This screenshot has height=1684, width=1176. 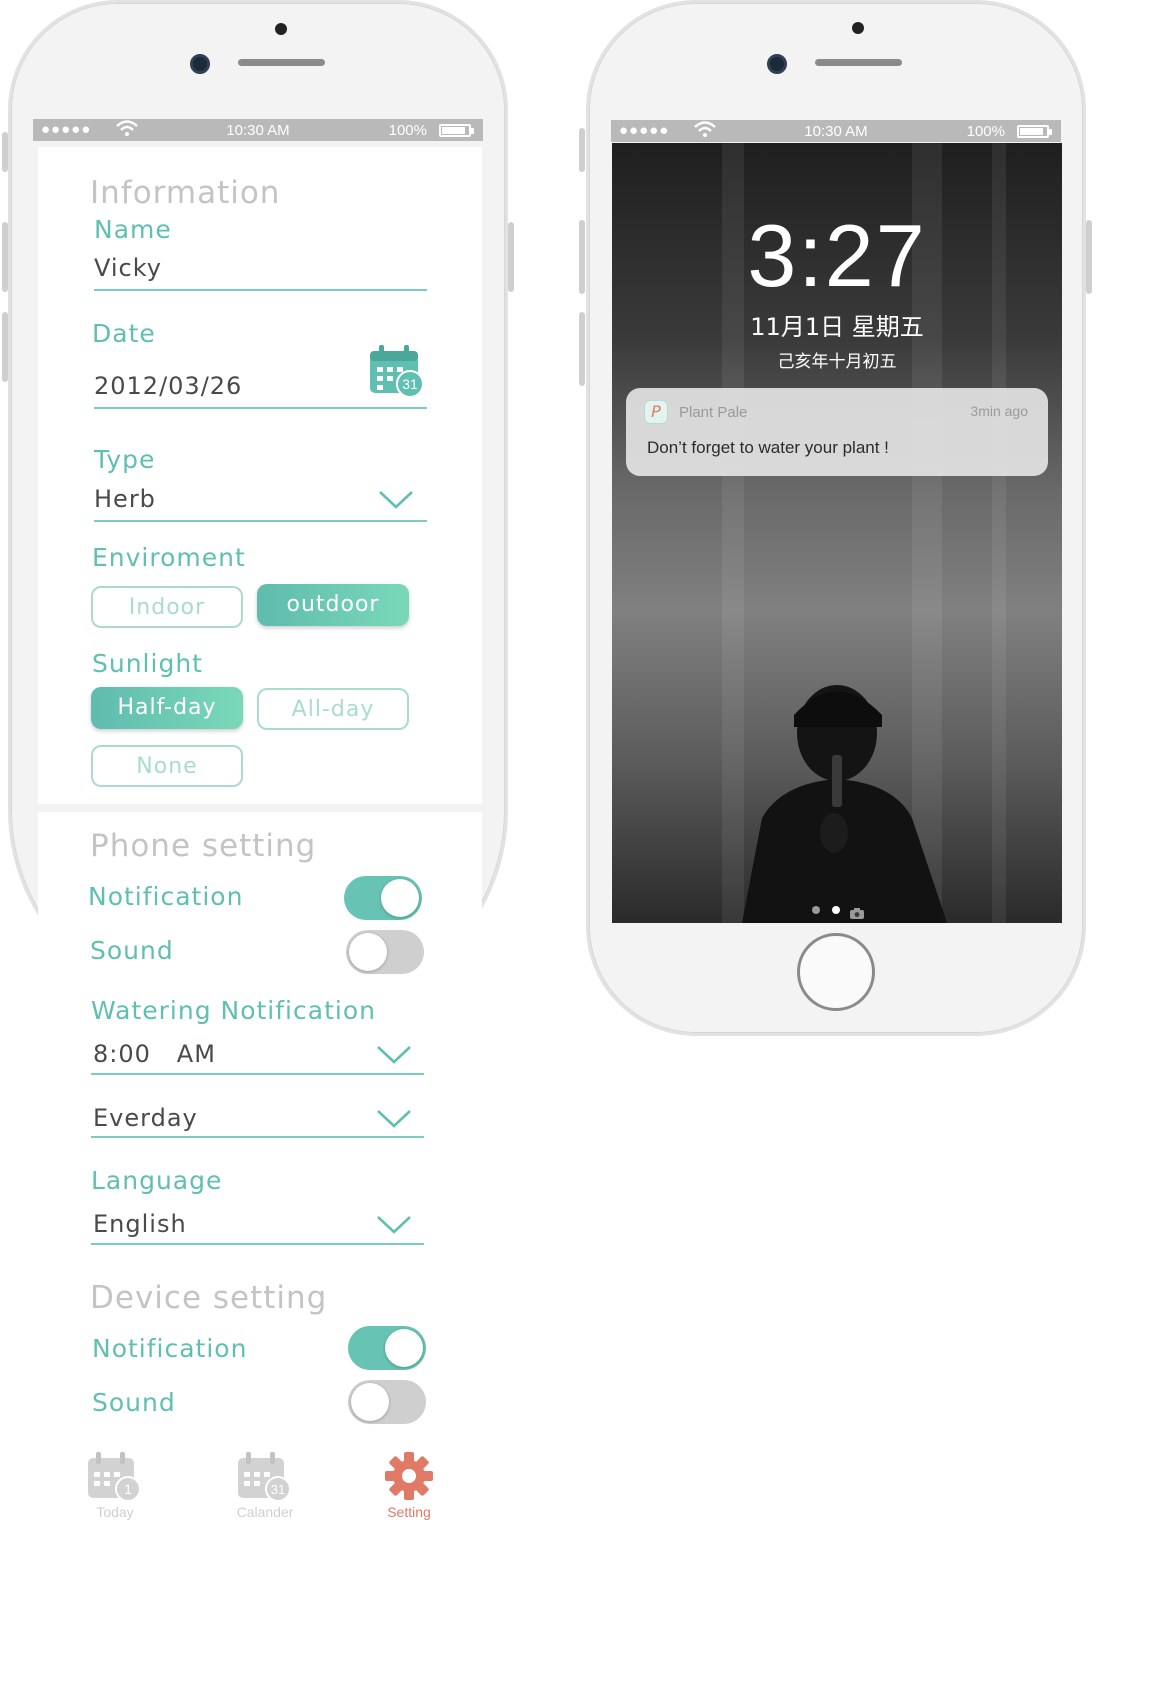 What do you see at coordinates (168, 386) in the screenshot?
I see `date-field: 2012/03/26` at bounding box center [168, 386].